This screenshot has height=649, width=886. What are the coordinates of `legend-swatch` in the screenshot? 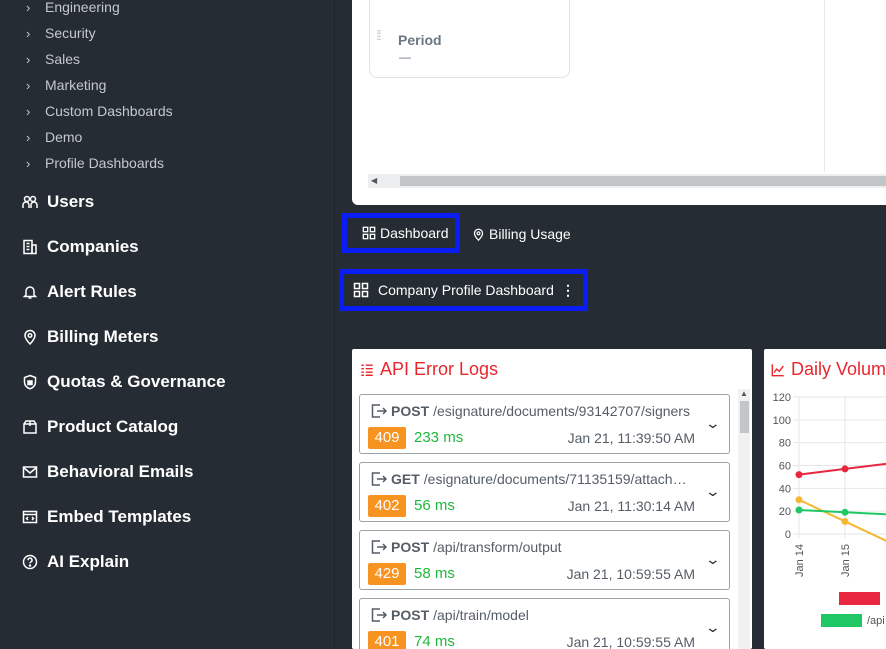 It's located at (841, 620).